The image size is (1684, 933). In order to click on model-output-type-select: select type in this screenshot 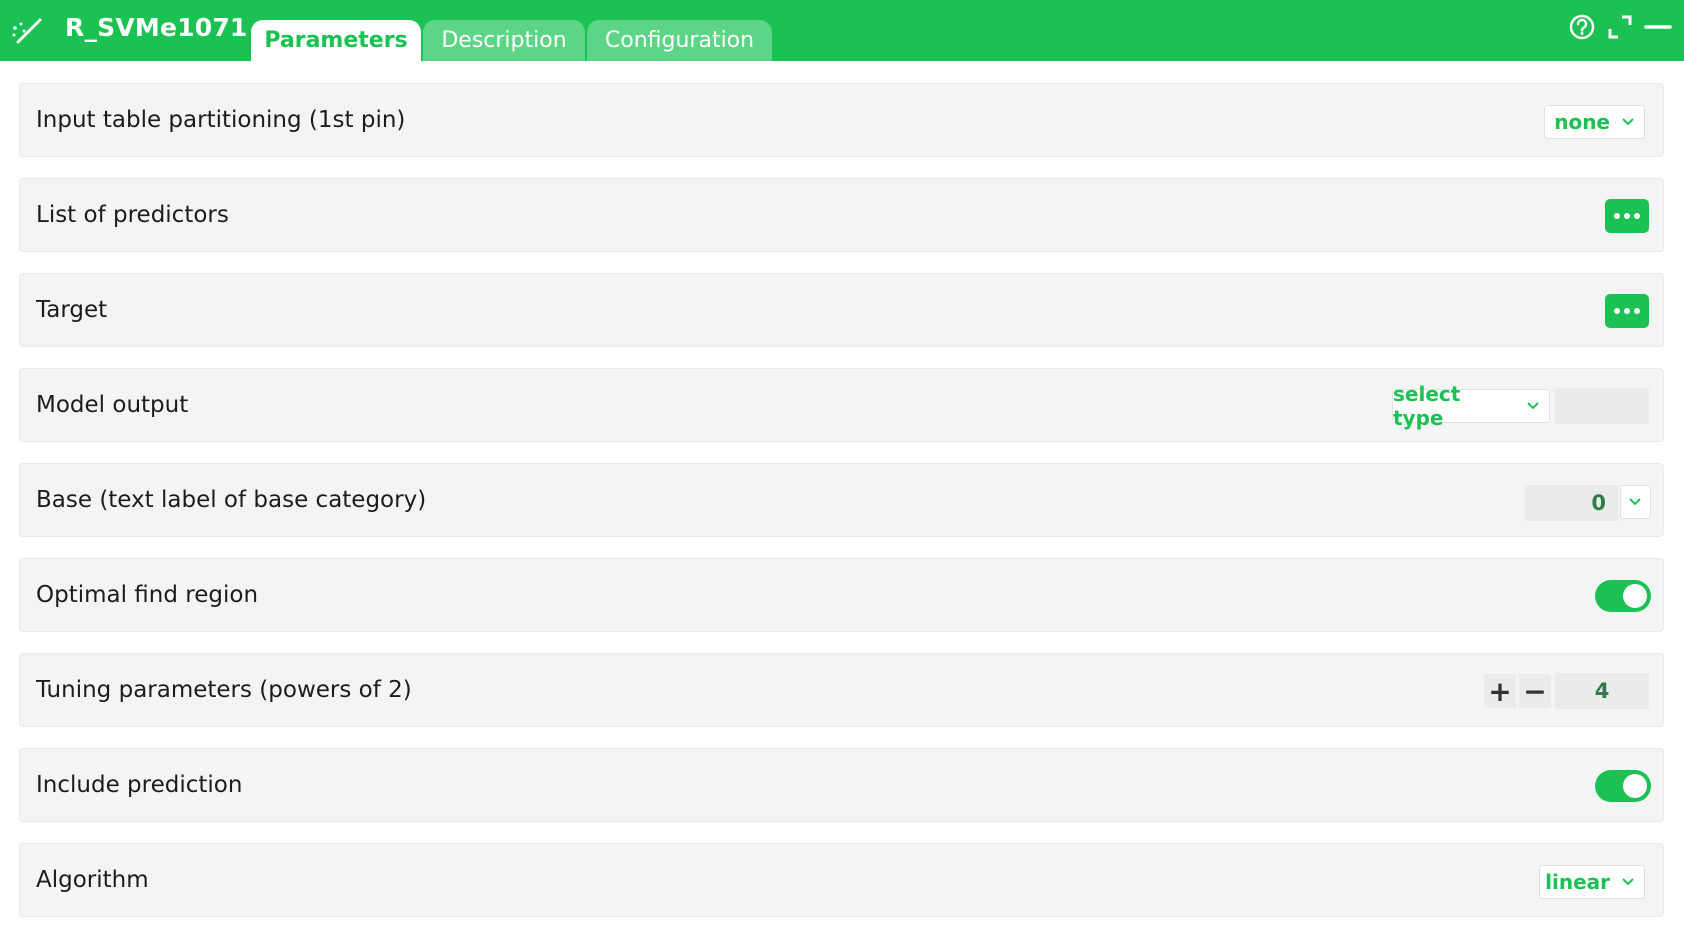, I will do `click(1471, 406)`.